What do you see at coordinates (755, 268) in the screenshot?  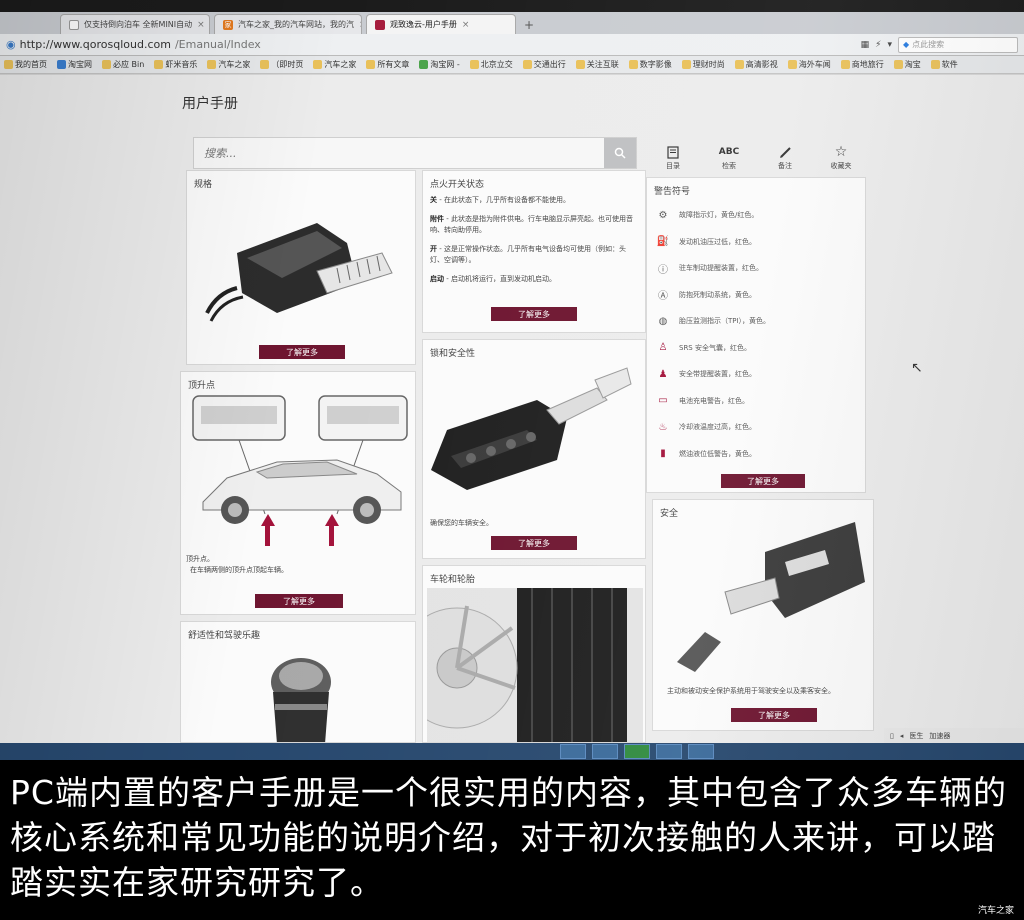 I see `warning-item: ⓘ 驻车制动提醒装置，红色。` at bounding box center [755, 268].